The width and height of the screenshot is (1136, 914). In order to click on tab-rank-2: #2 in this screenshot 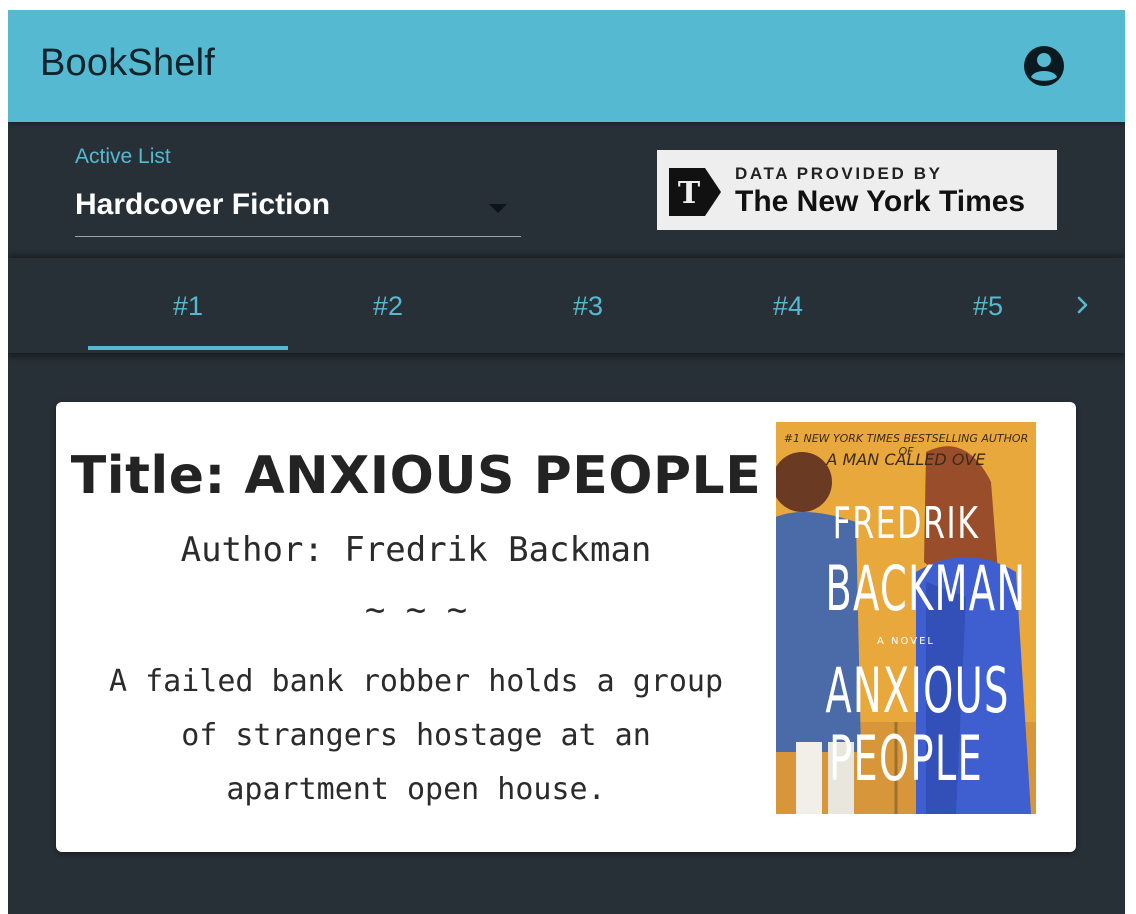, I will do `click(388, 305)`.